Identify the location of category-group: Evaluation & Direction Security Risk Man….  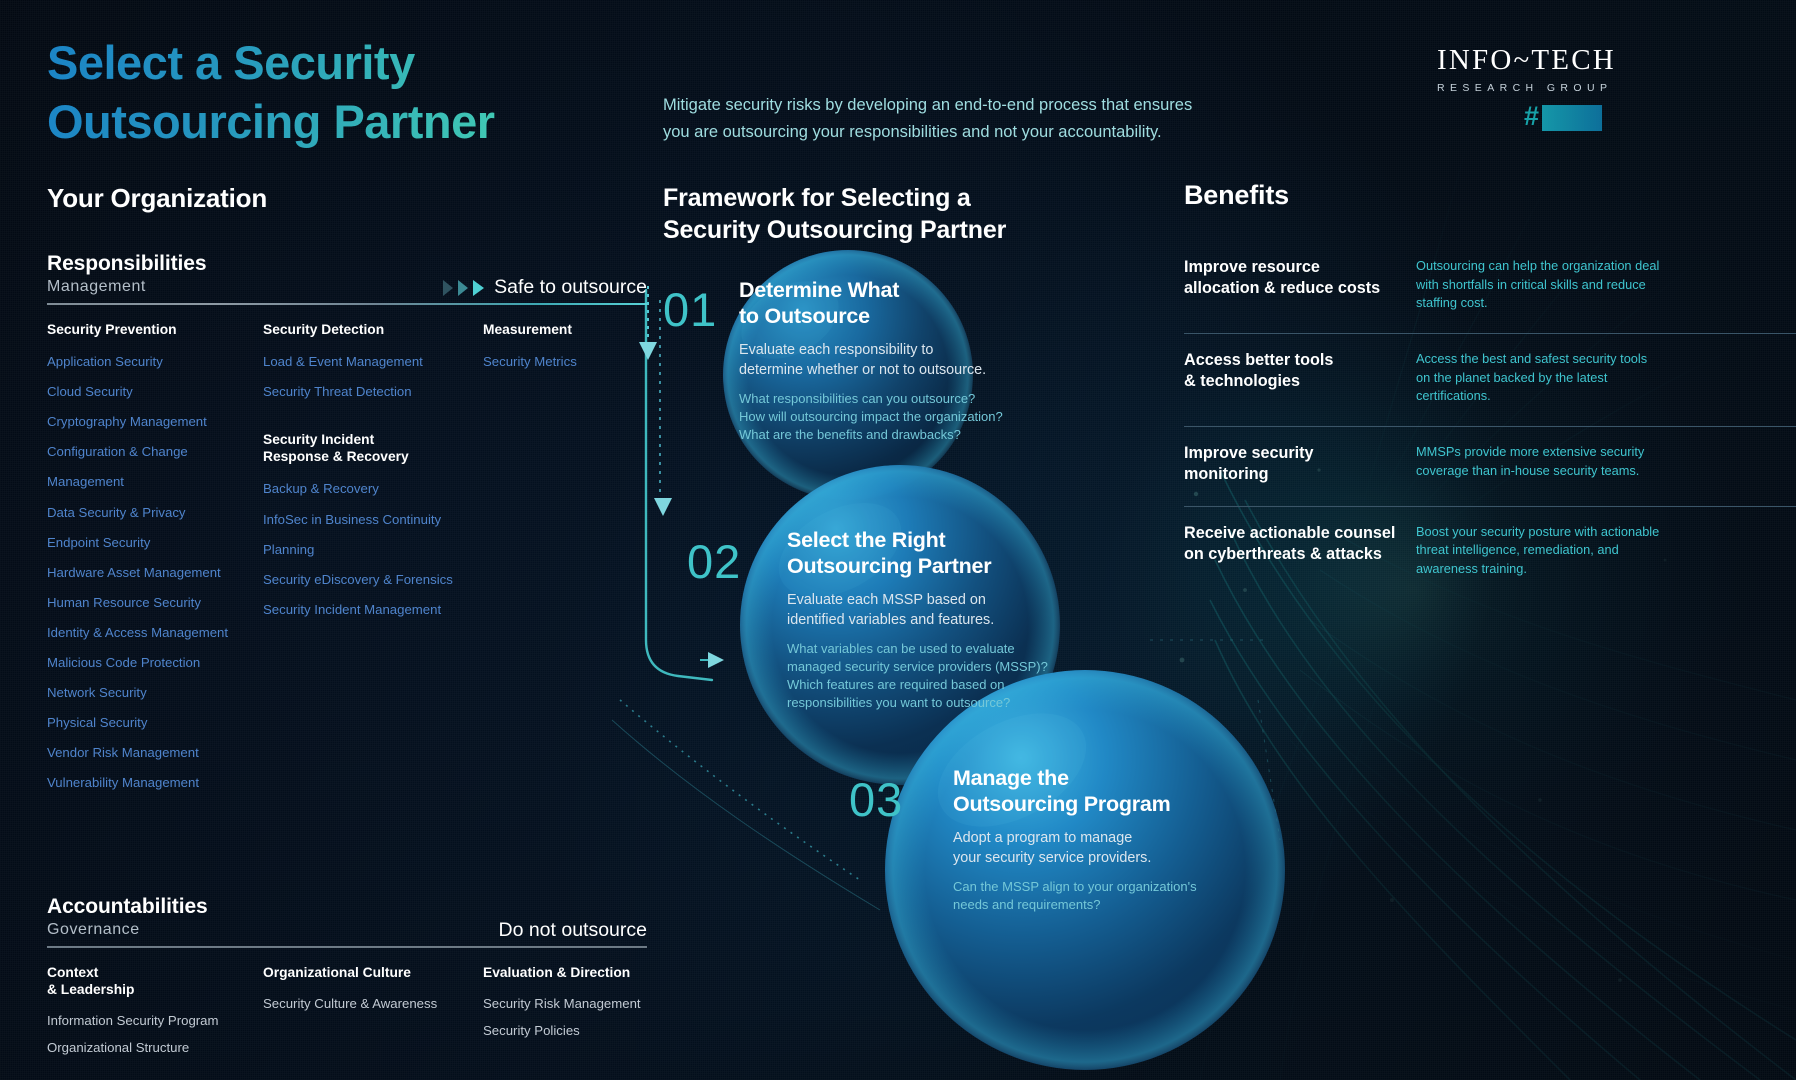
(565, 1005).